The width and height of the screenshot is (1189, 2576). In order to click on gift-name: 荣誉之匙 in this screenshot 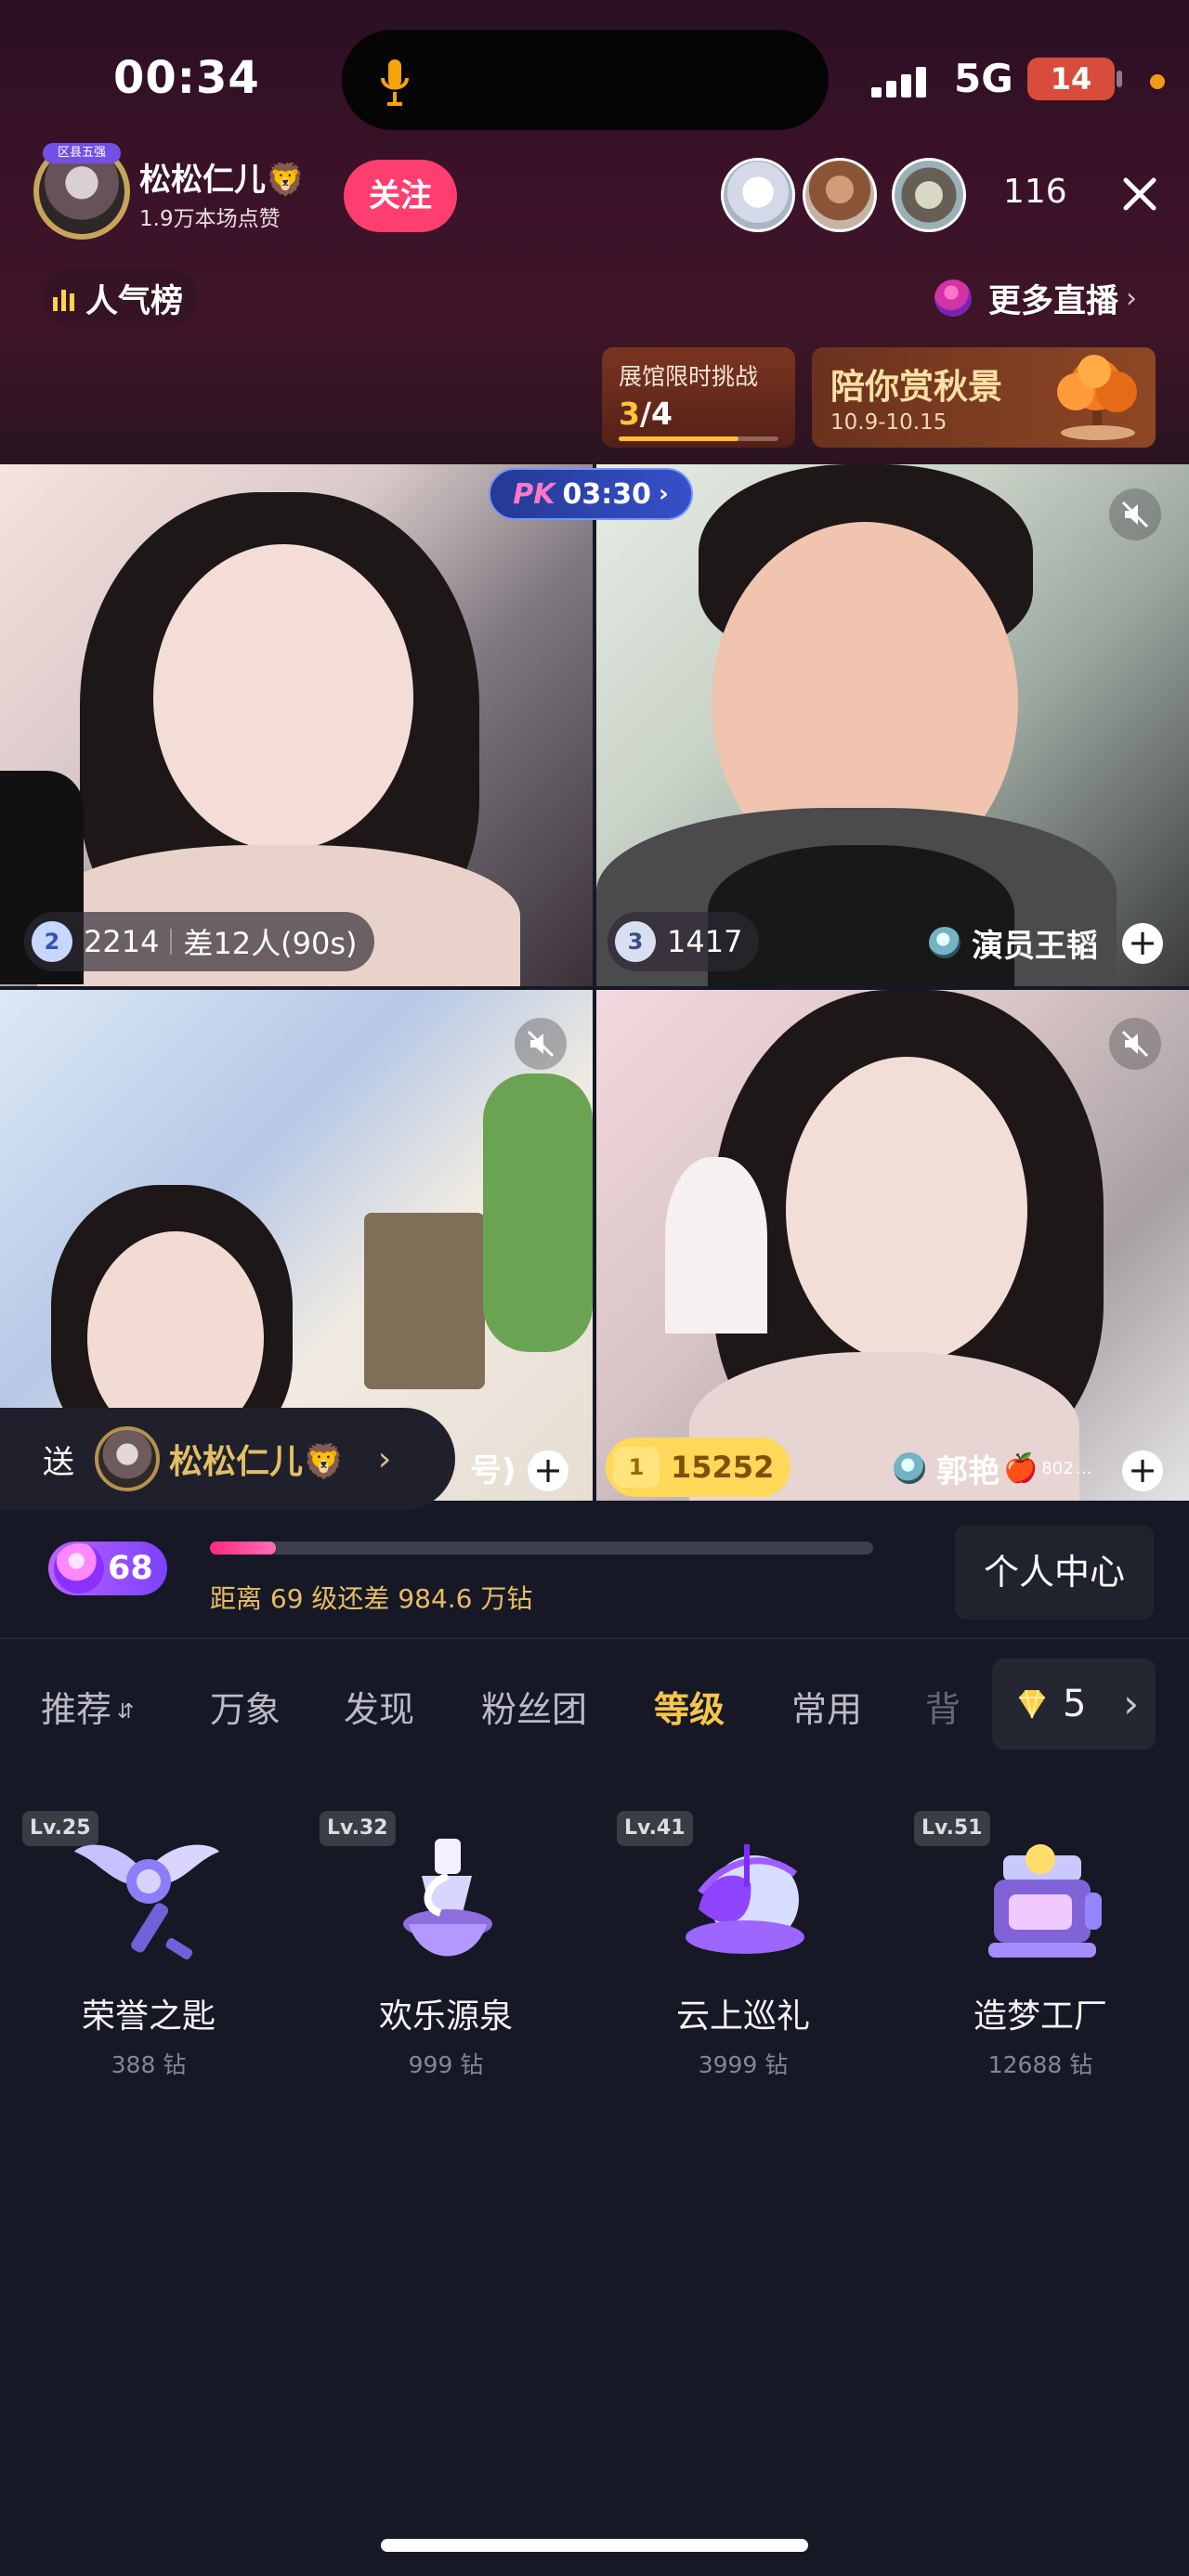, I will do `click(148, 2016)`.